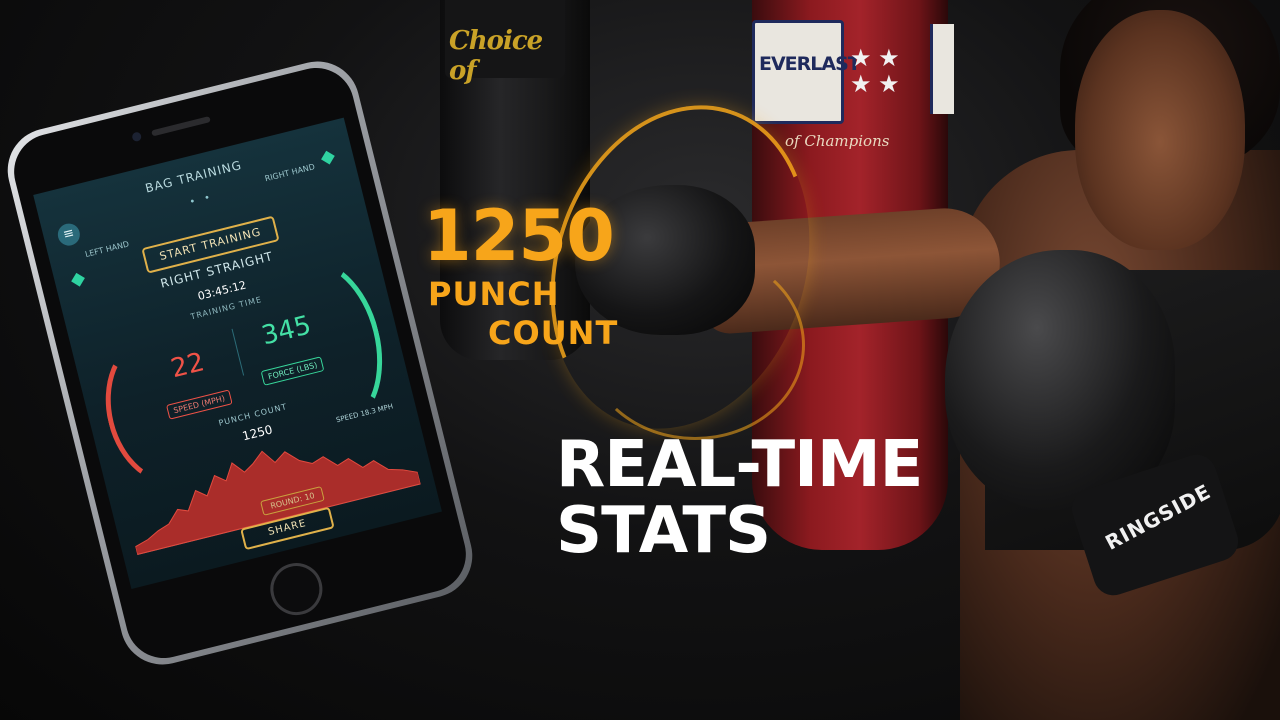 Image resolution: width=1280 pixels, height=720 pixels. What do you see at coordinates (328, 157) in the screenshot?
I see `right-hand-indicator-icon` at bounding box center [328, 157].